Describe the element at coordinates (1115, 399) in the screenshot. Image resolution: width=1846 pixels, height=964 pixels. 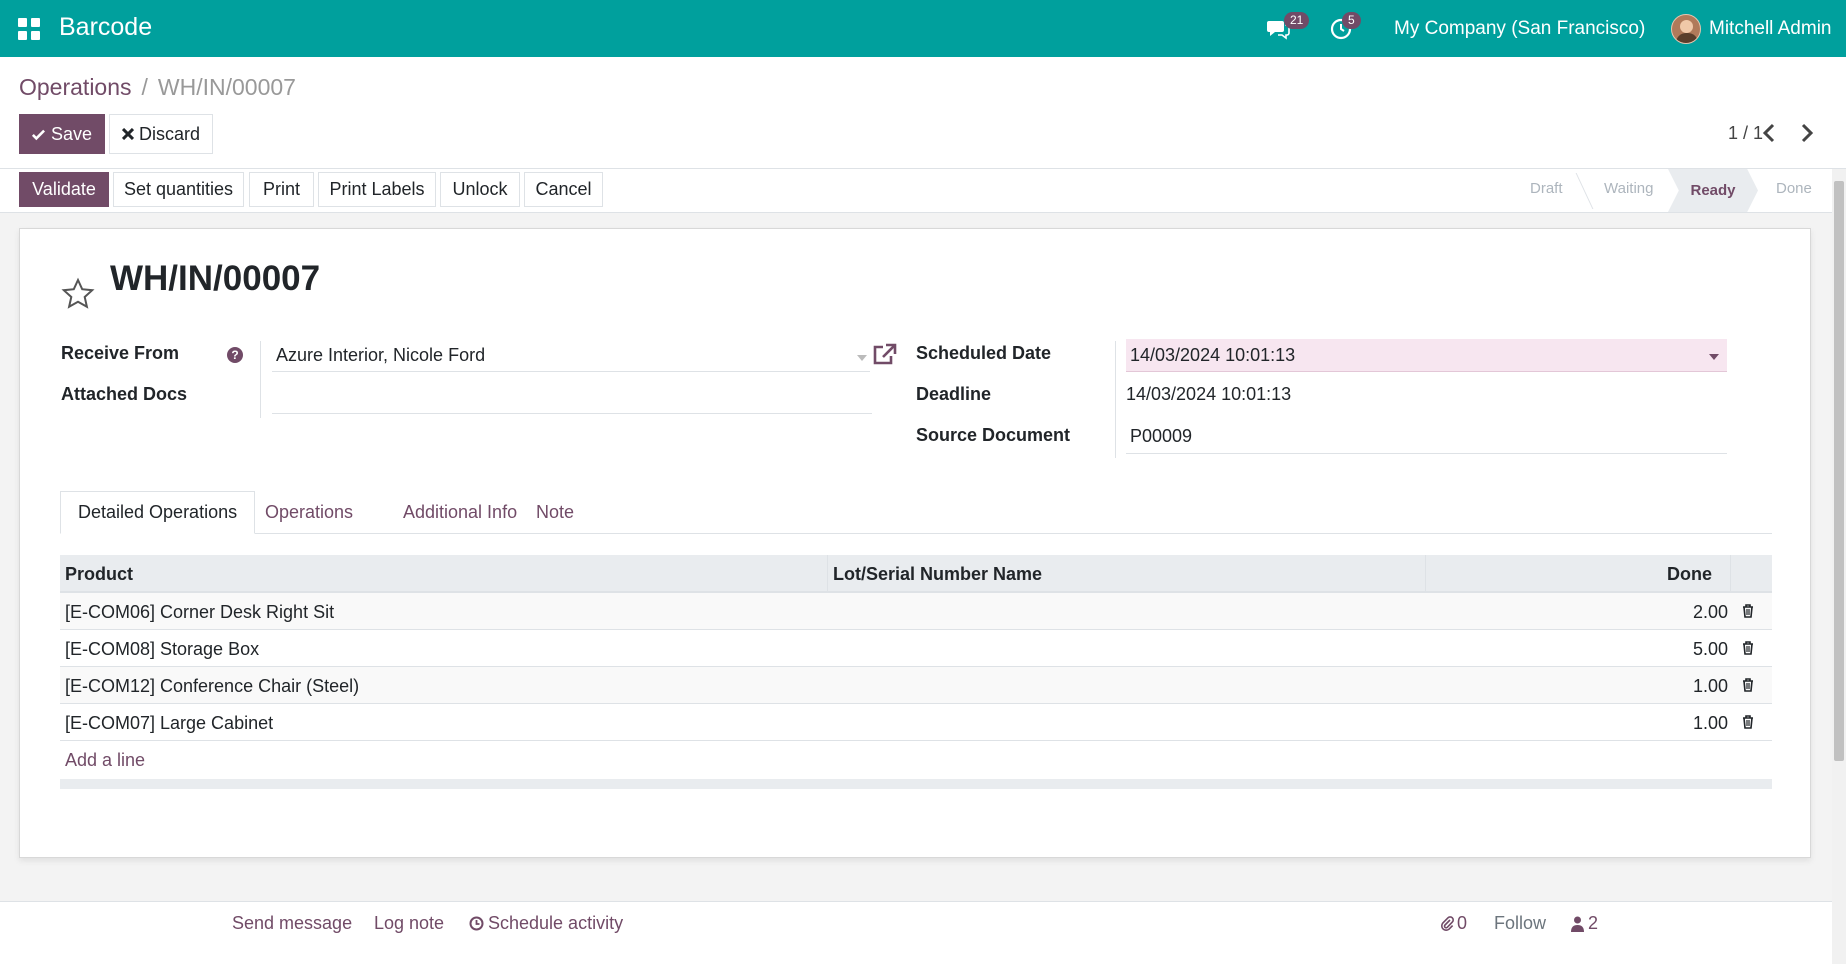
I see `field-divider-right` at that location.